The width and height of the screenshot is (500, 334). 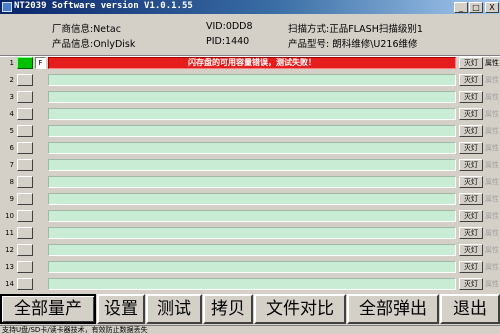 I want to click on file-compare-button: 文件对比, so click(x=300, y=309).